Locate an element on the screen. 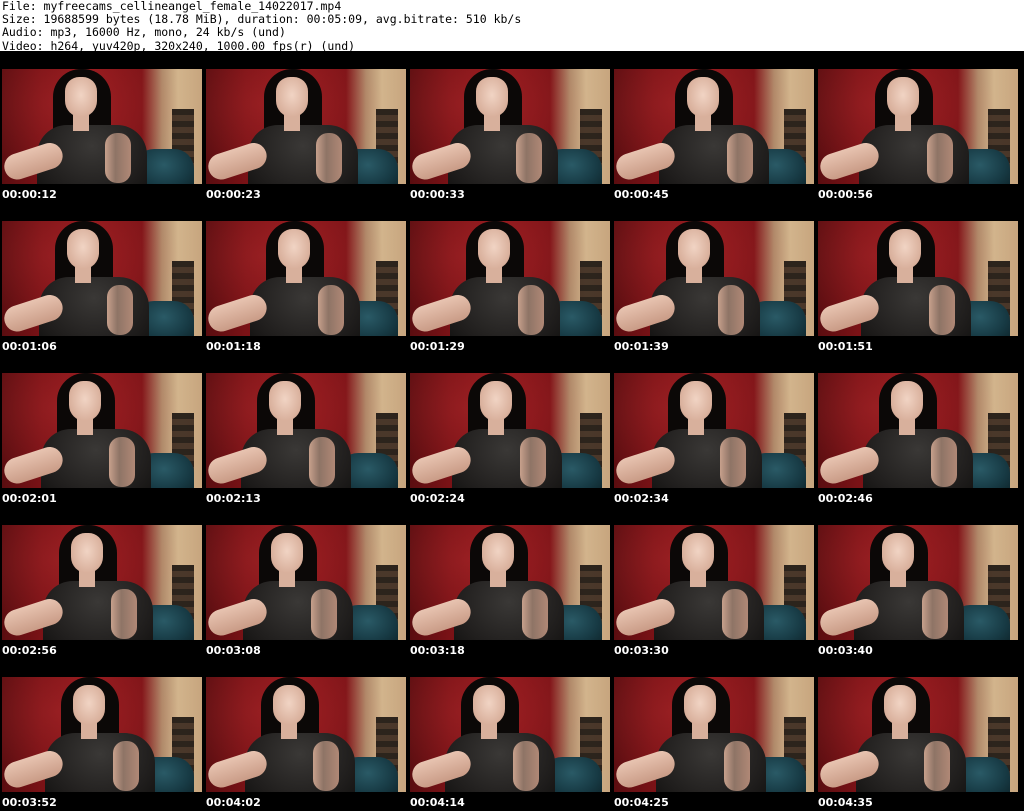 The height and width of the screenshot is (811, 1024). thumbnail-cell: 00:01:29 is located at coordinates (509, 279).